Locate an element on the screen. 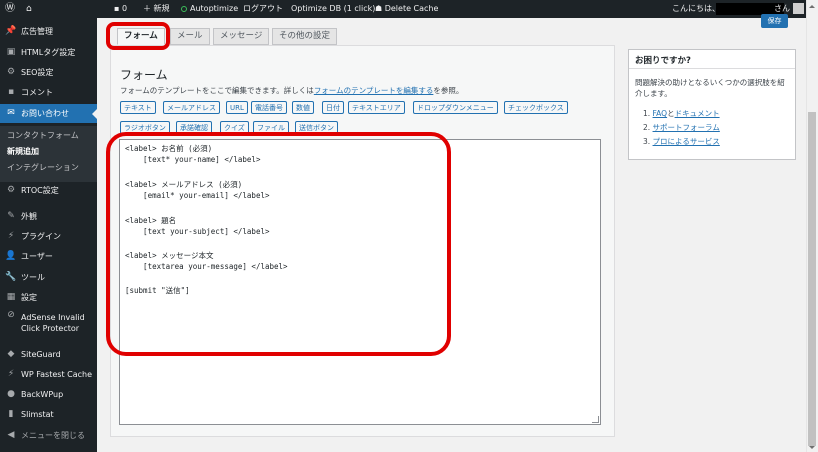 This screenshot has width=818, height=452. sidebar-item-ads: 📌 広告管理 is located at coordinates (48, 31).